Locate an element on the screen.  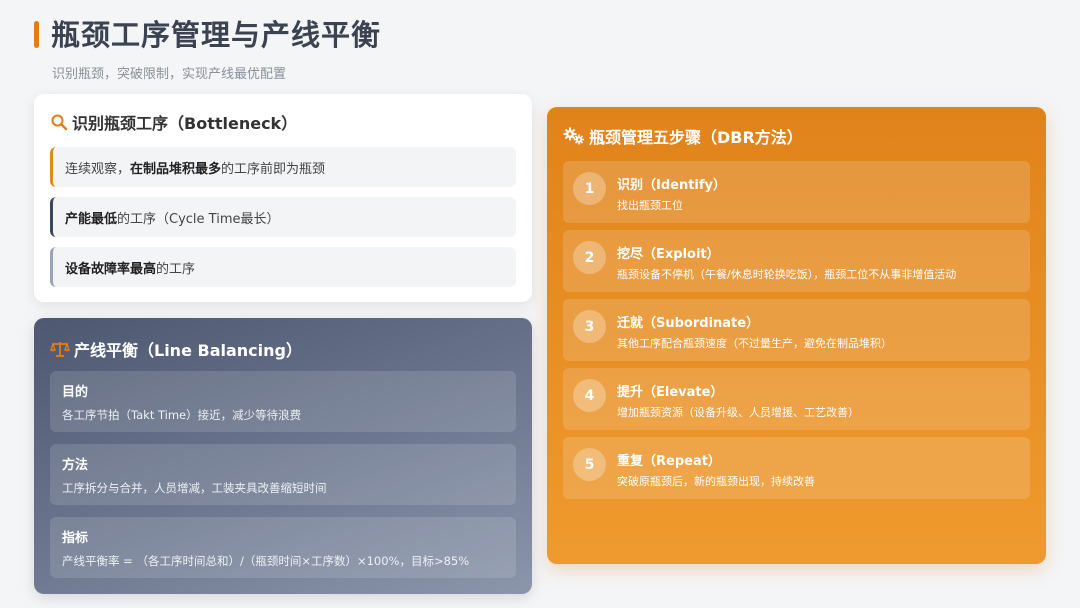
gears-icon is located at coordinates (573, 136).